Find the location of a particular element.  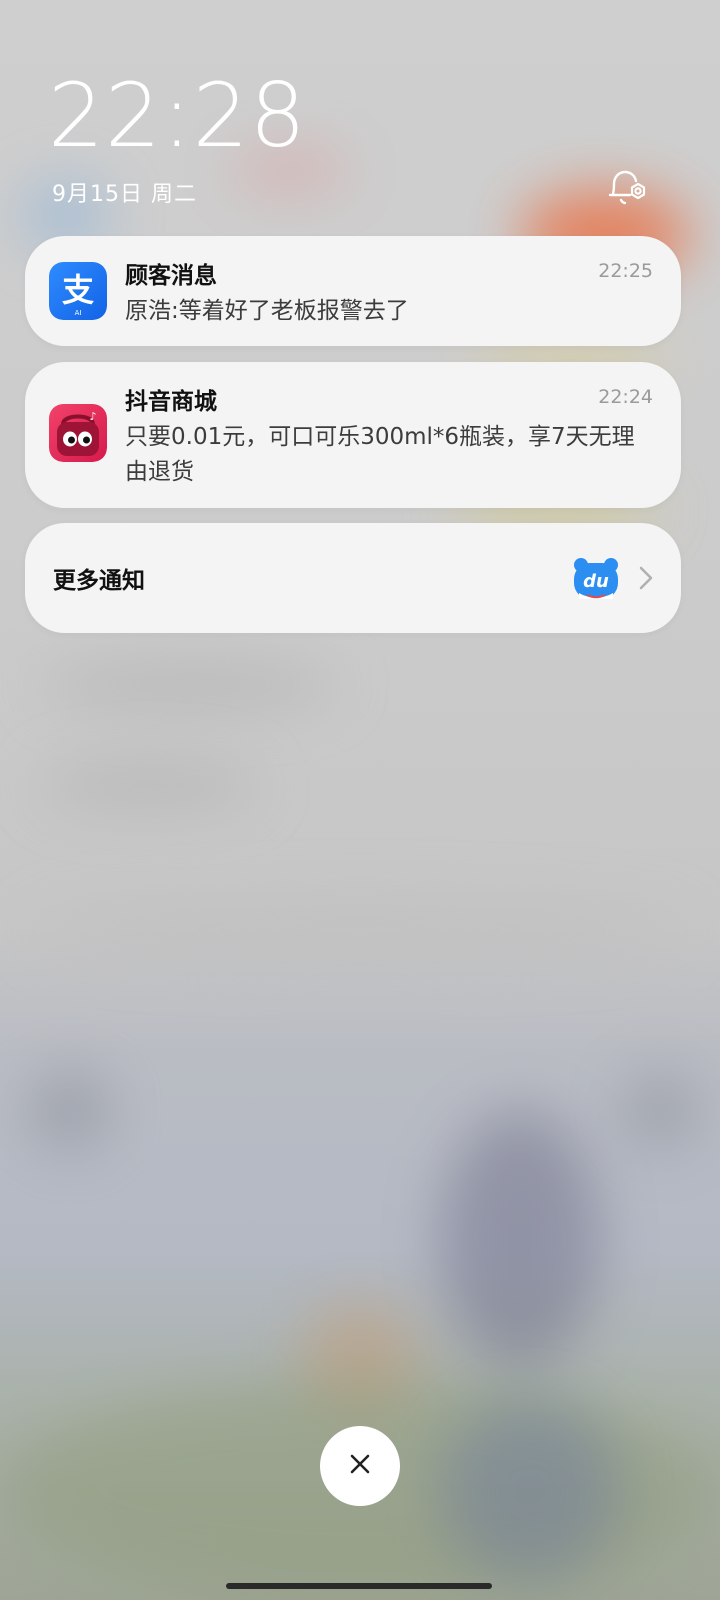

notification-time: 22:25 is located at coordinates (625, 271).